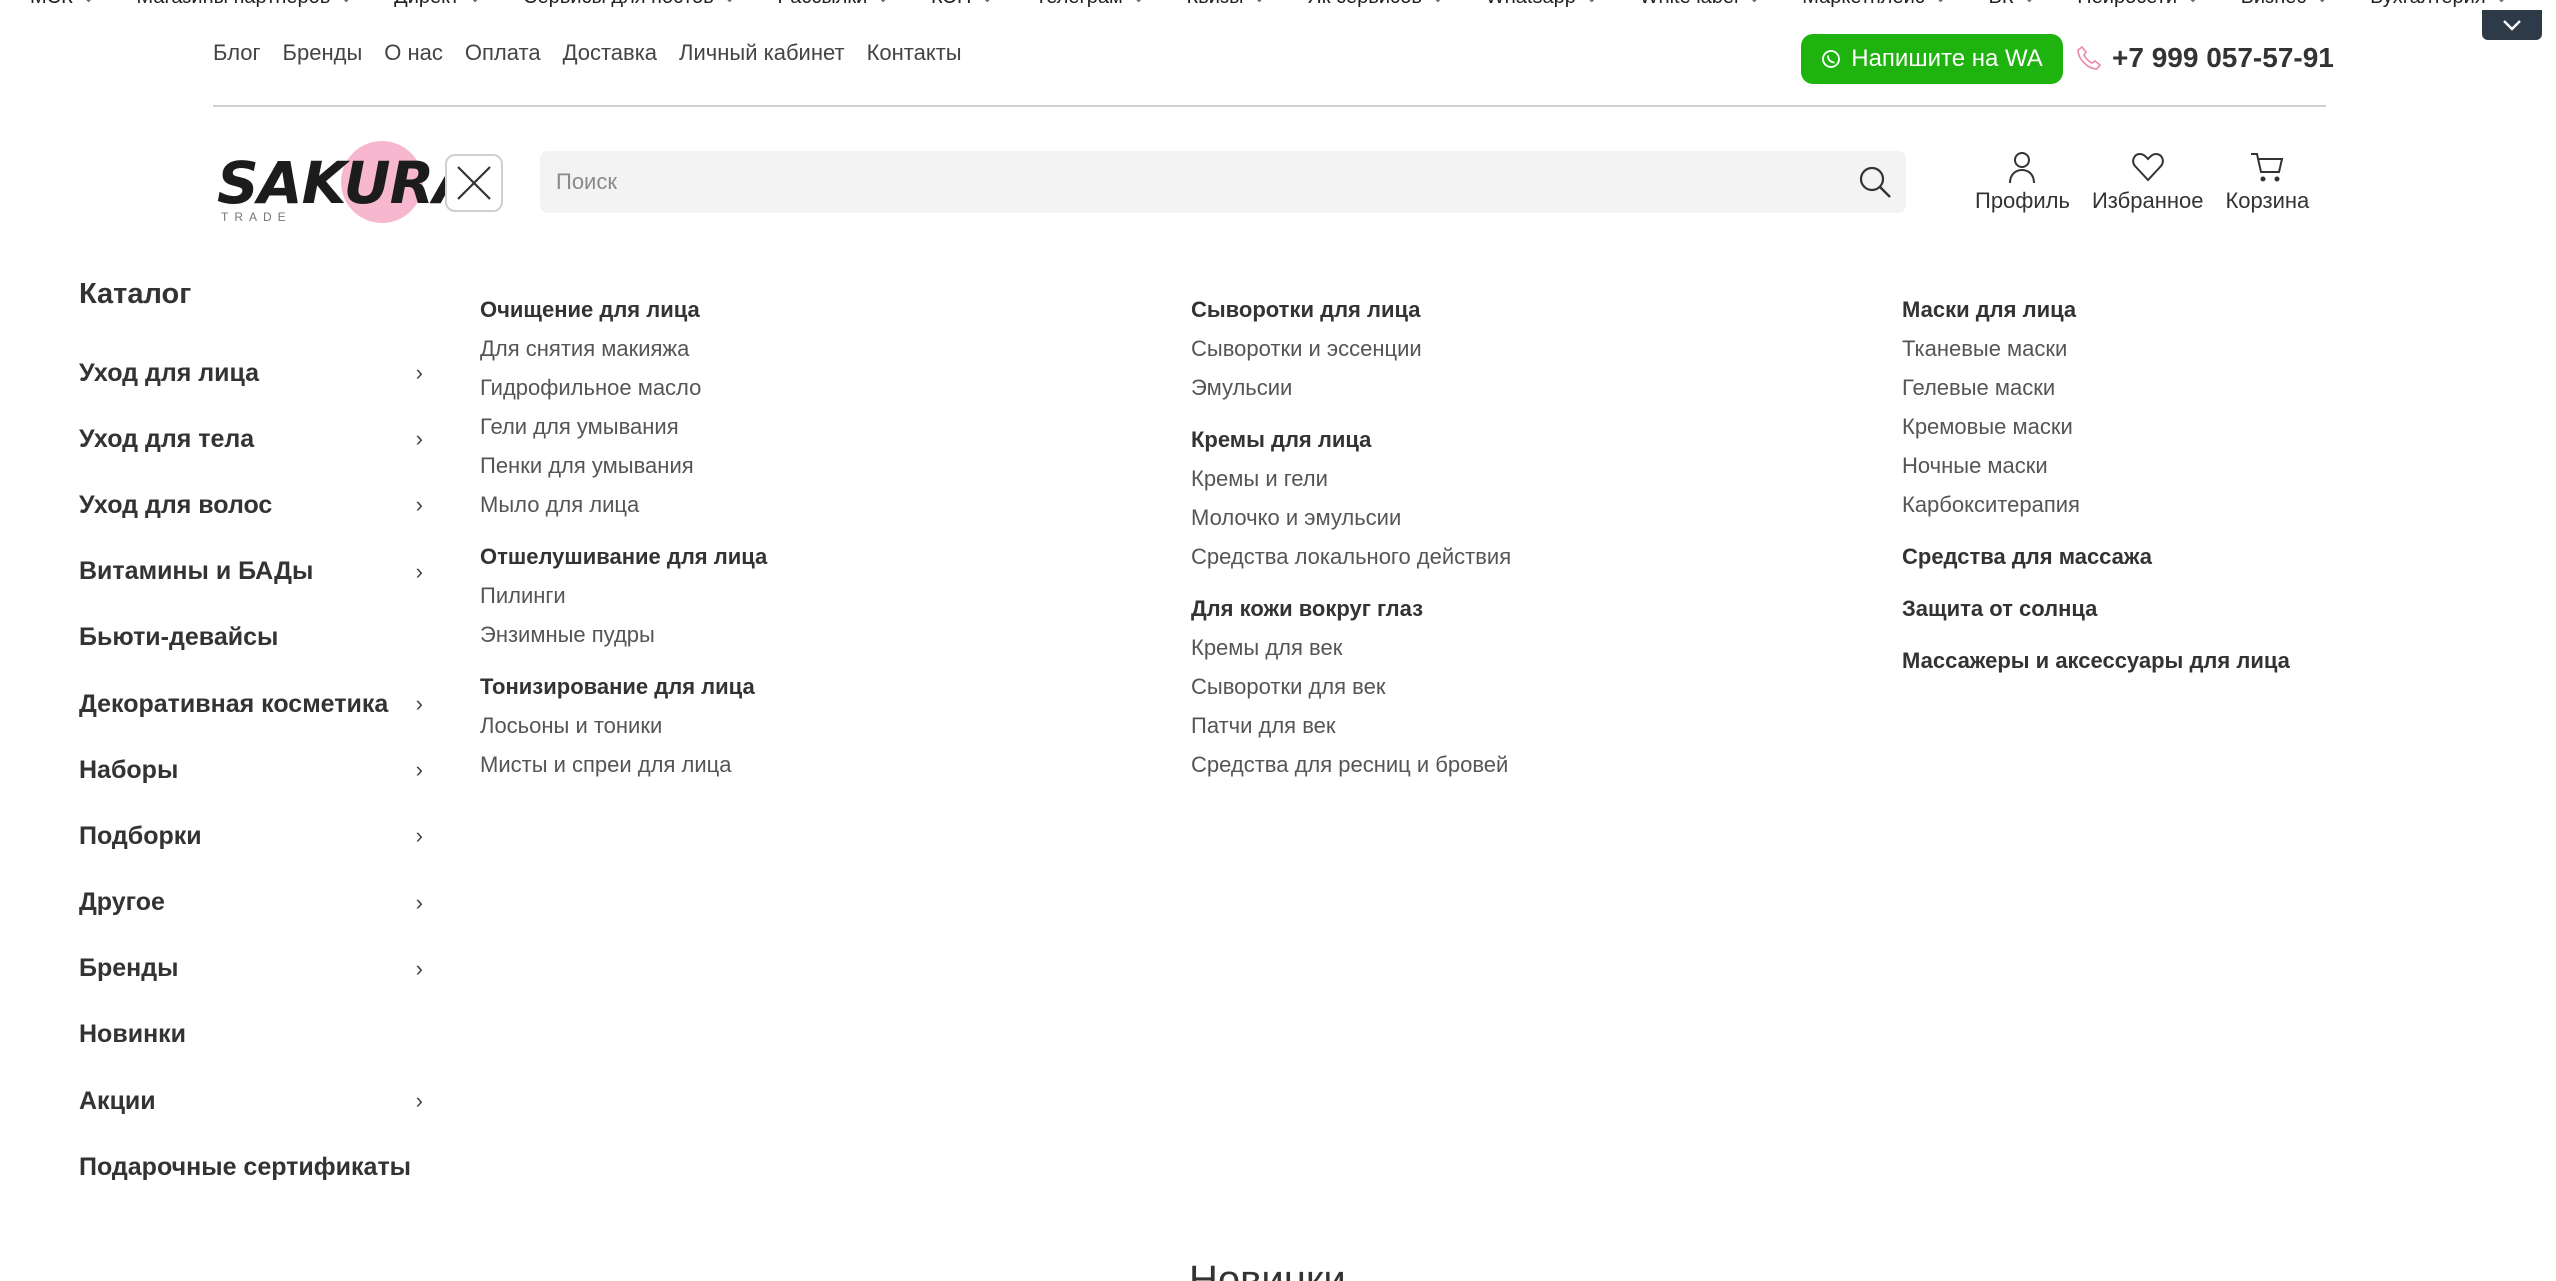 This screenshot has height=1281, width=2556. Describe the element at coordinates (62, 4) in the screenshot. I see `partner-strip-item: МСК ⌄` at that location.